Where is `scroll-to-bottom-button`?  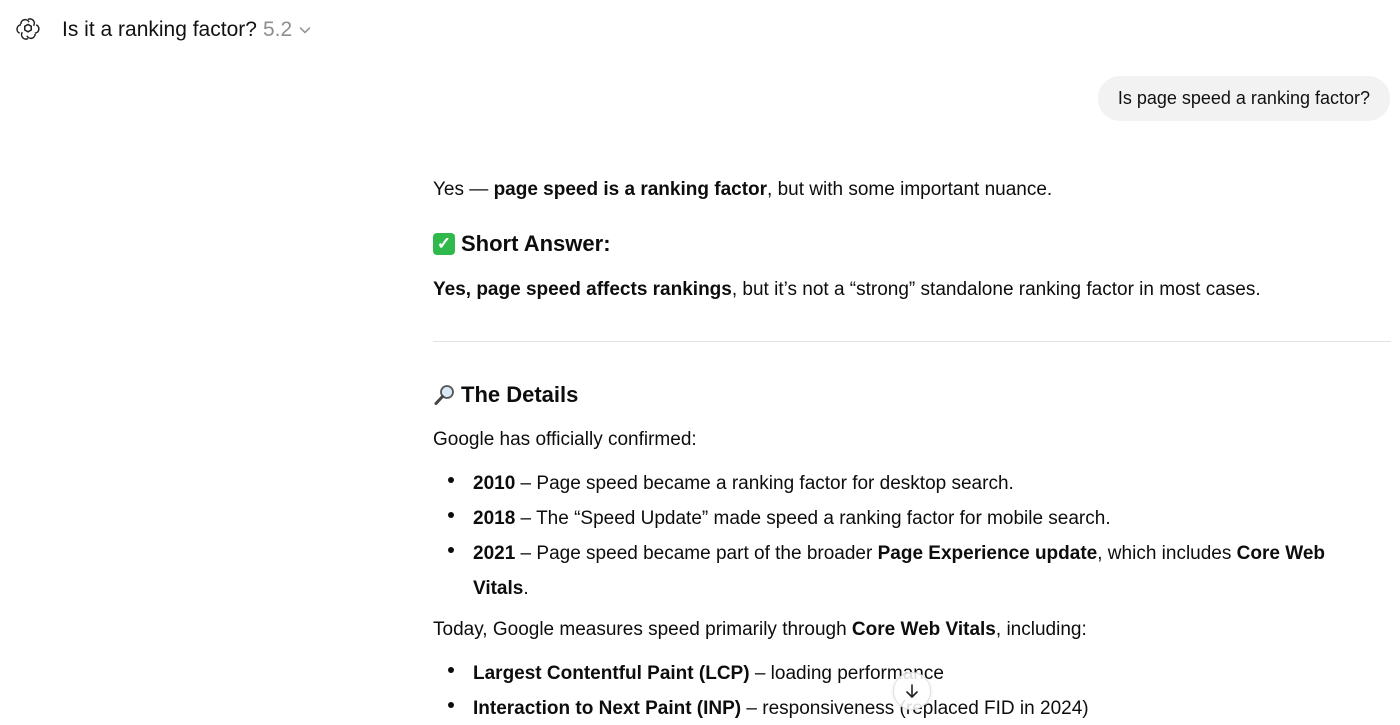
scroll-to-bottom-button is located at coordinates (912, 691).